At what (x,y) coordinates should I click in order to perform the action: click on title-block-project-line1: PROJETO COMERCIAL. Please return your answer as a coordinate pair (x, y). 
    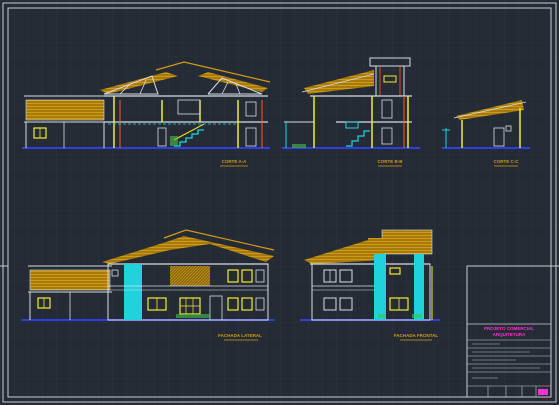
    Looking at the image, I should click on (509, 328).